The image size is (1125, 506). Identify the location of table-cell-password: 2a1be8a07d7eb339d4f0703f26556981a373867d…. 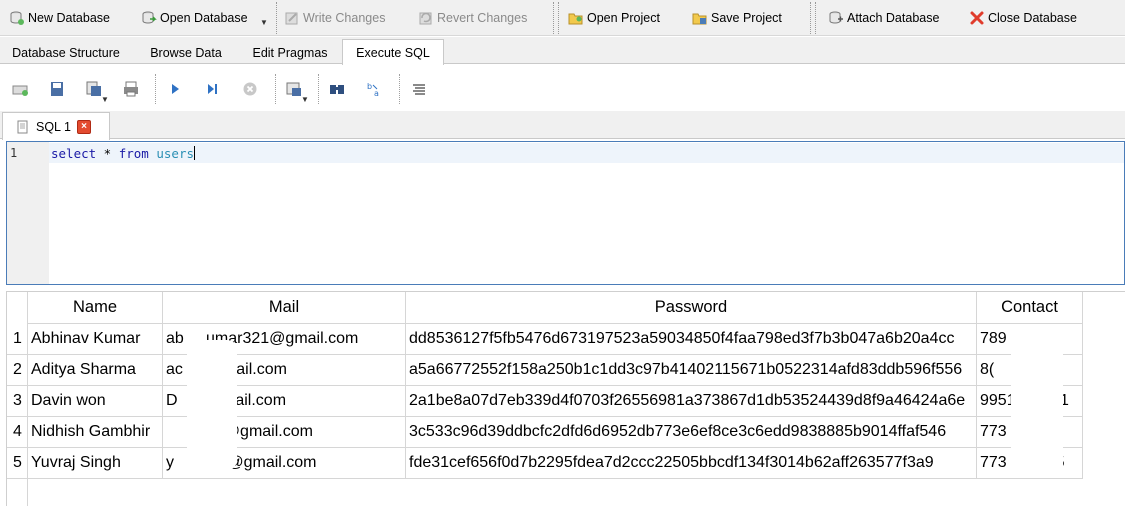
(691, 401).